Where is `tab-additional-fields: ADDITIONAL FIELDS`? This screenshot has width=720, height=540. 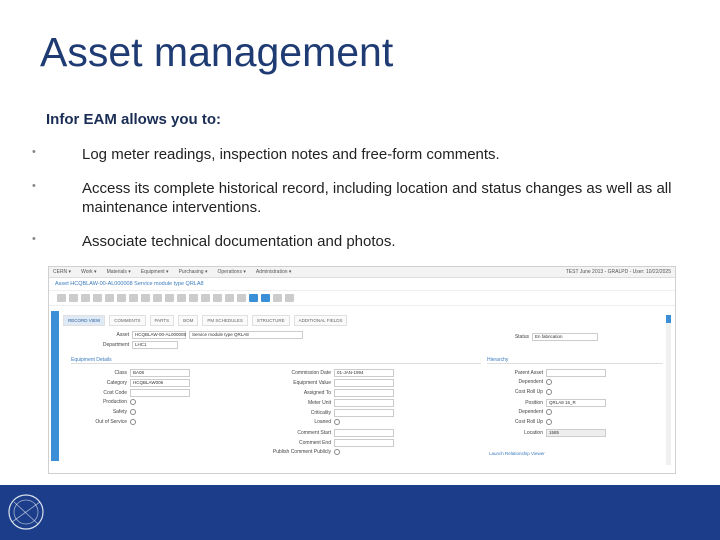
tab-additional-fields: ADDITIONAL FIELDS is located at coordinates (320, 320).